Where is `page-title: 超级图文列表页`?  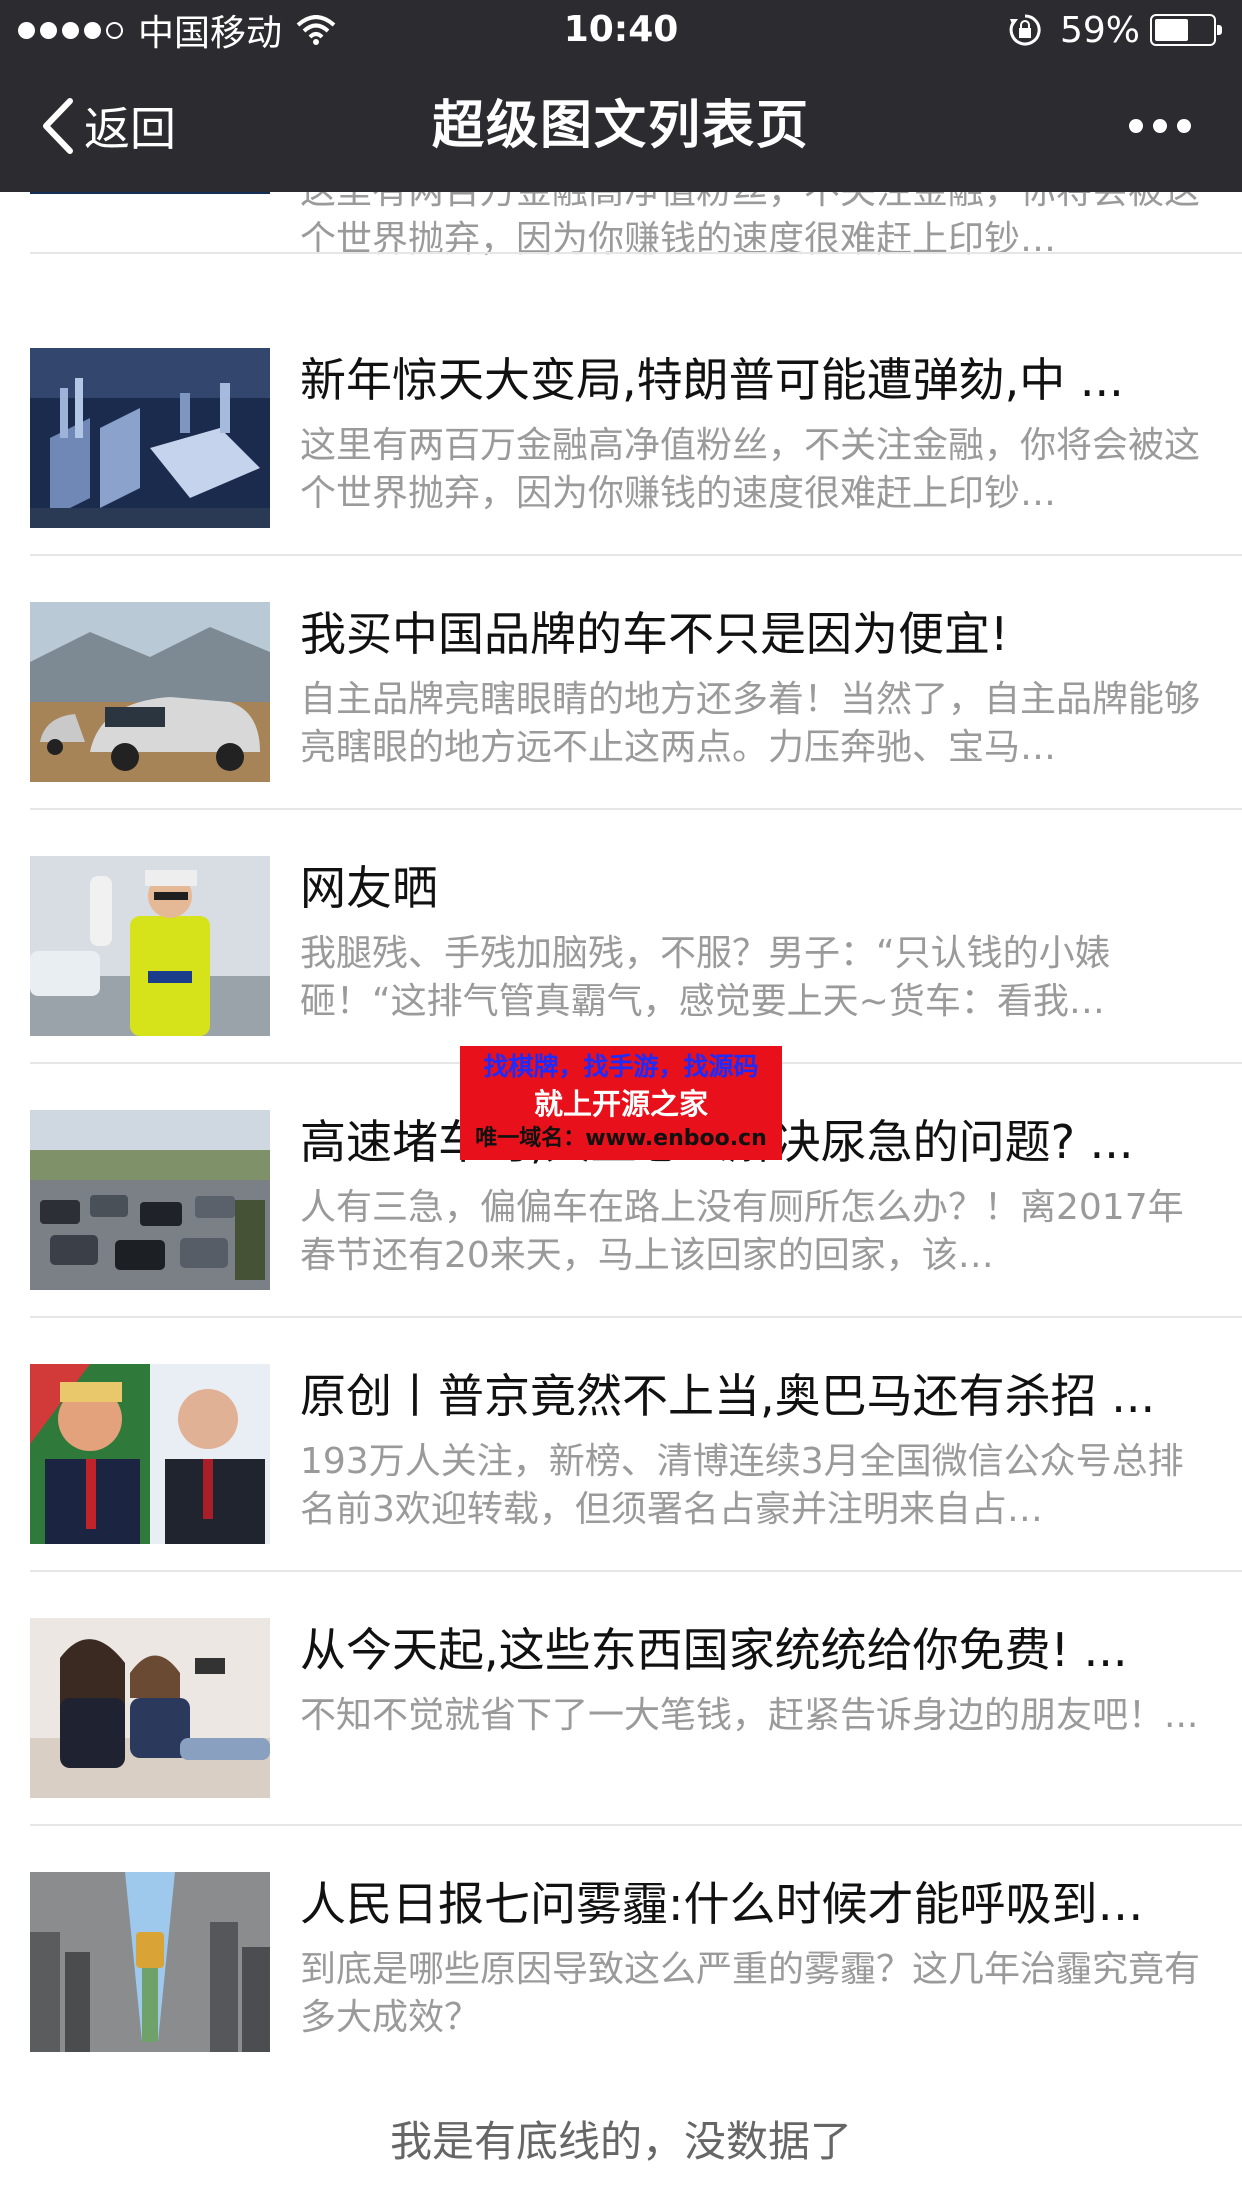 page-title: 超级图文列表页 is located at coordinates (620, 126).